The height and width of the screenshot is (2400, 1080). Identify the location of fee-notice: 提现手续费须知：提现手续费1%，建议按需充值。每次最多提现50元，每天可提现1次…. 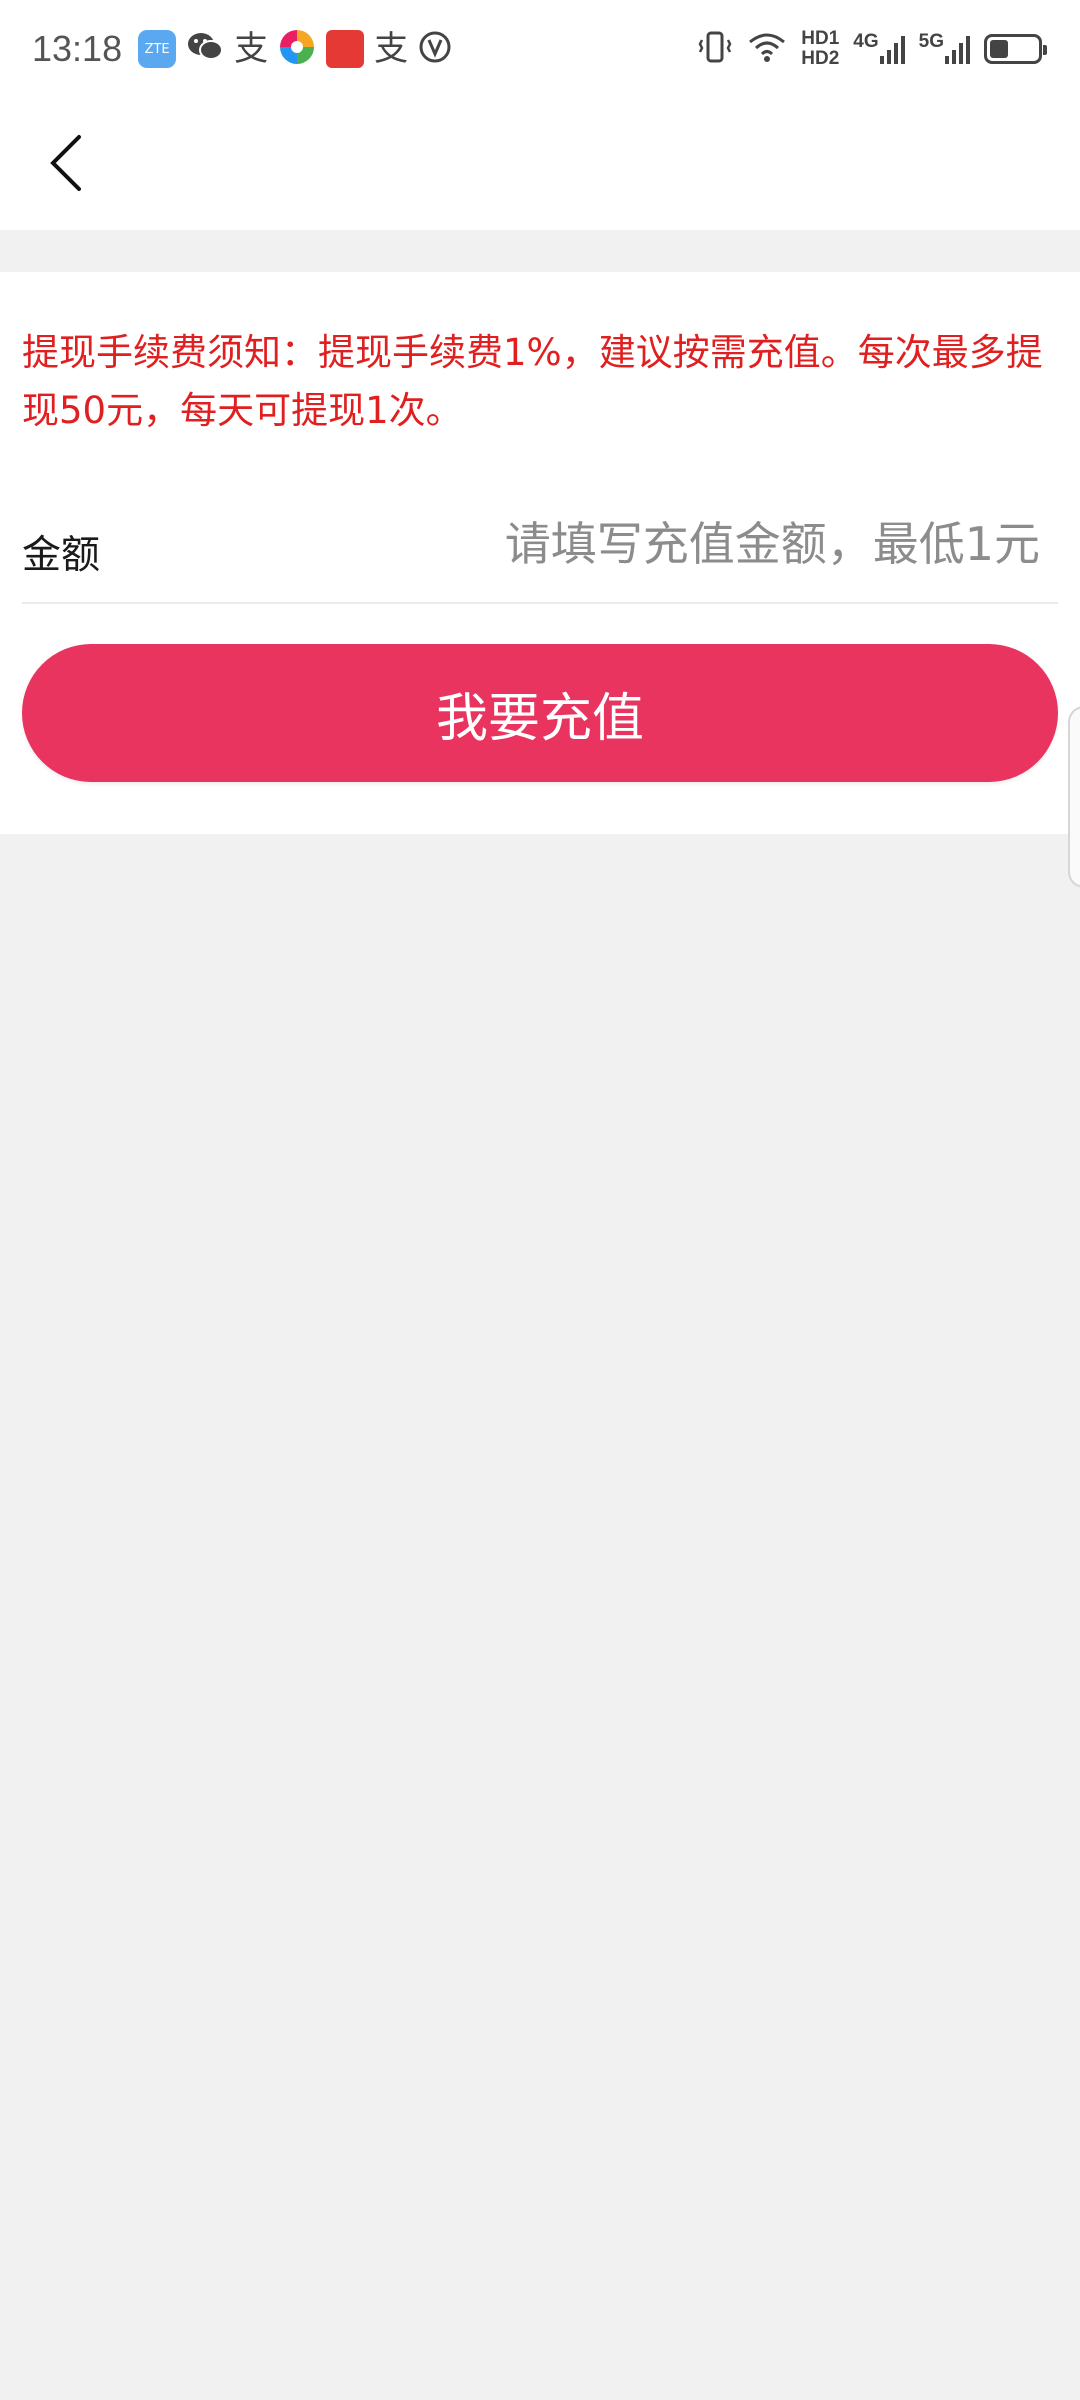
(532, 381).